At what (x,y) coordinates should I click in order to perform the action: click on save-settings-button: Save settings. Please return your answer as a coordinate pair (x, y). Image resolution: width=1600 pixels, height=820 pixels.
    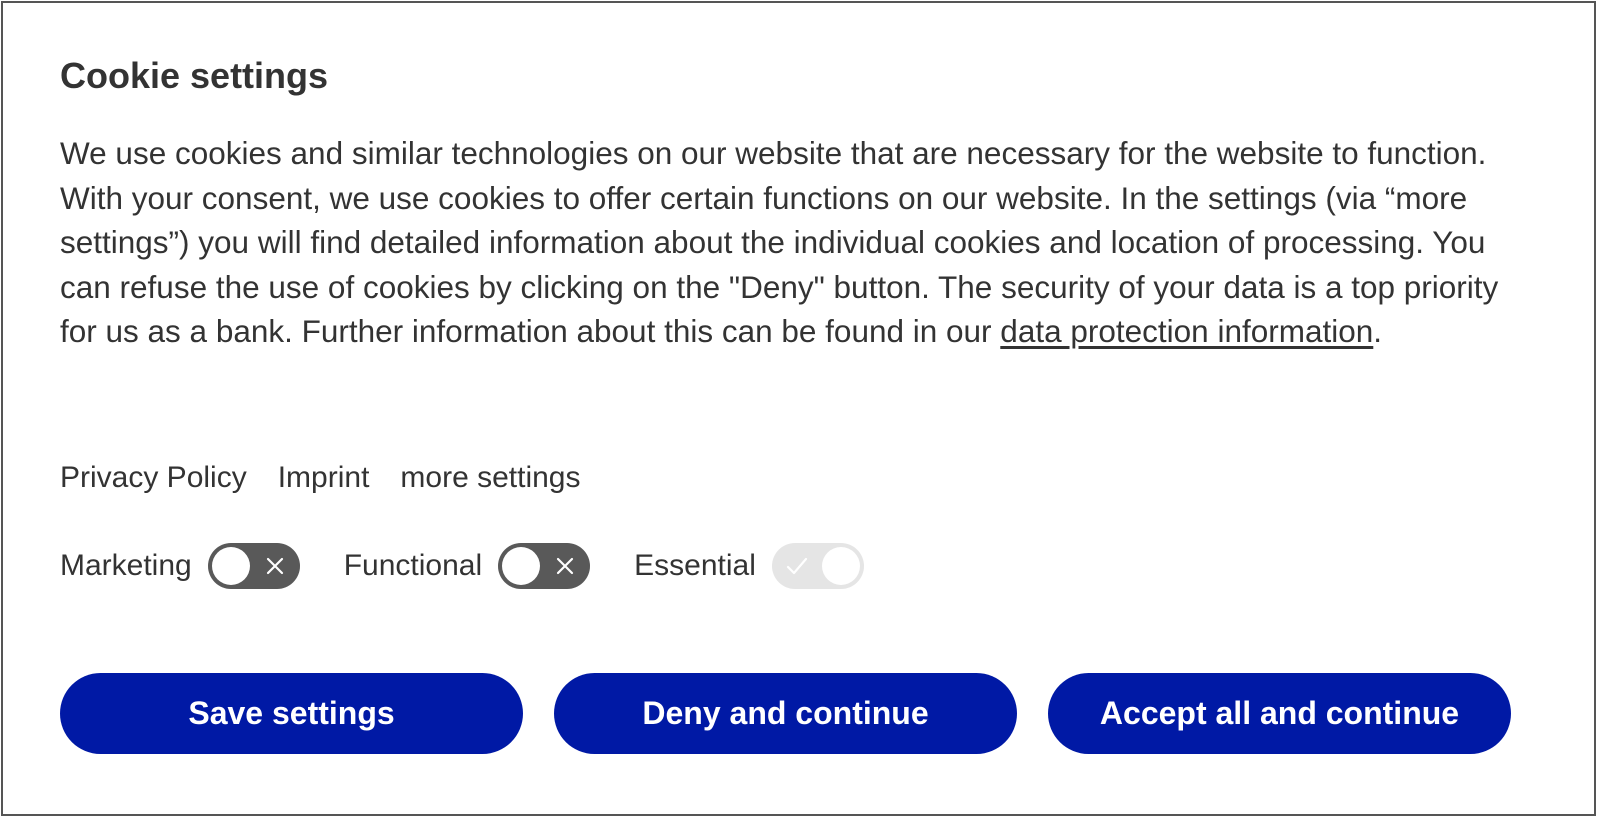
    Looking at the image, I should click on (291, 713).